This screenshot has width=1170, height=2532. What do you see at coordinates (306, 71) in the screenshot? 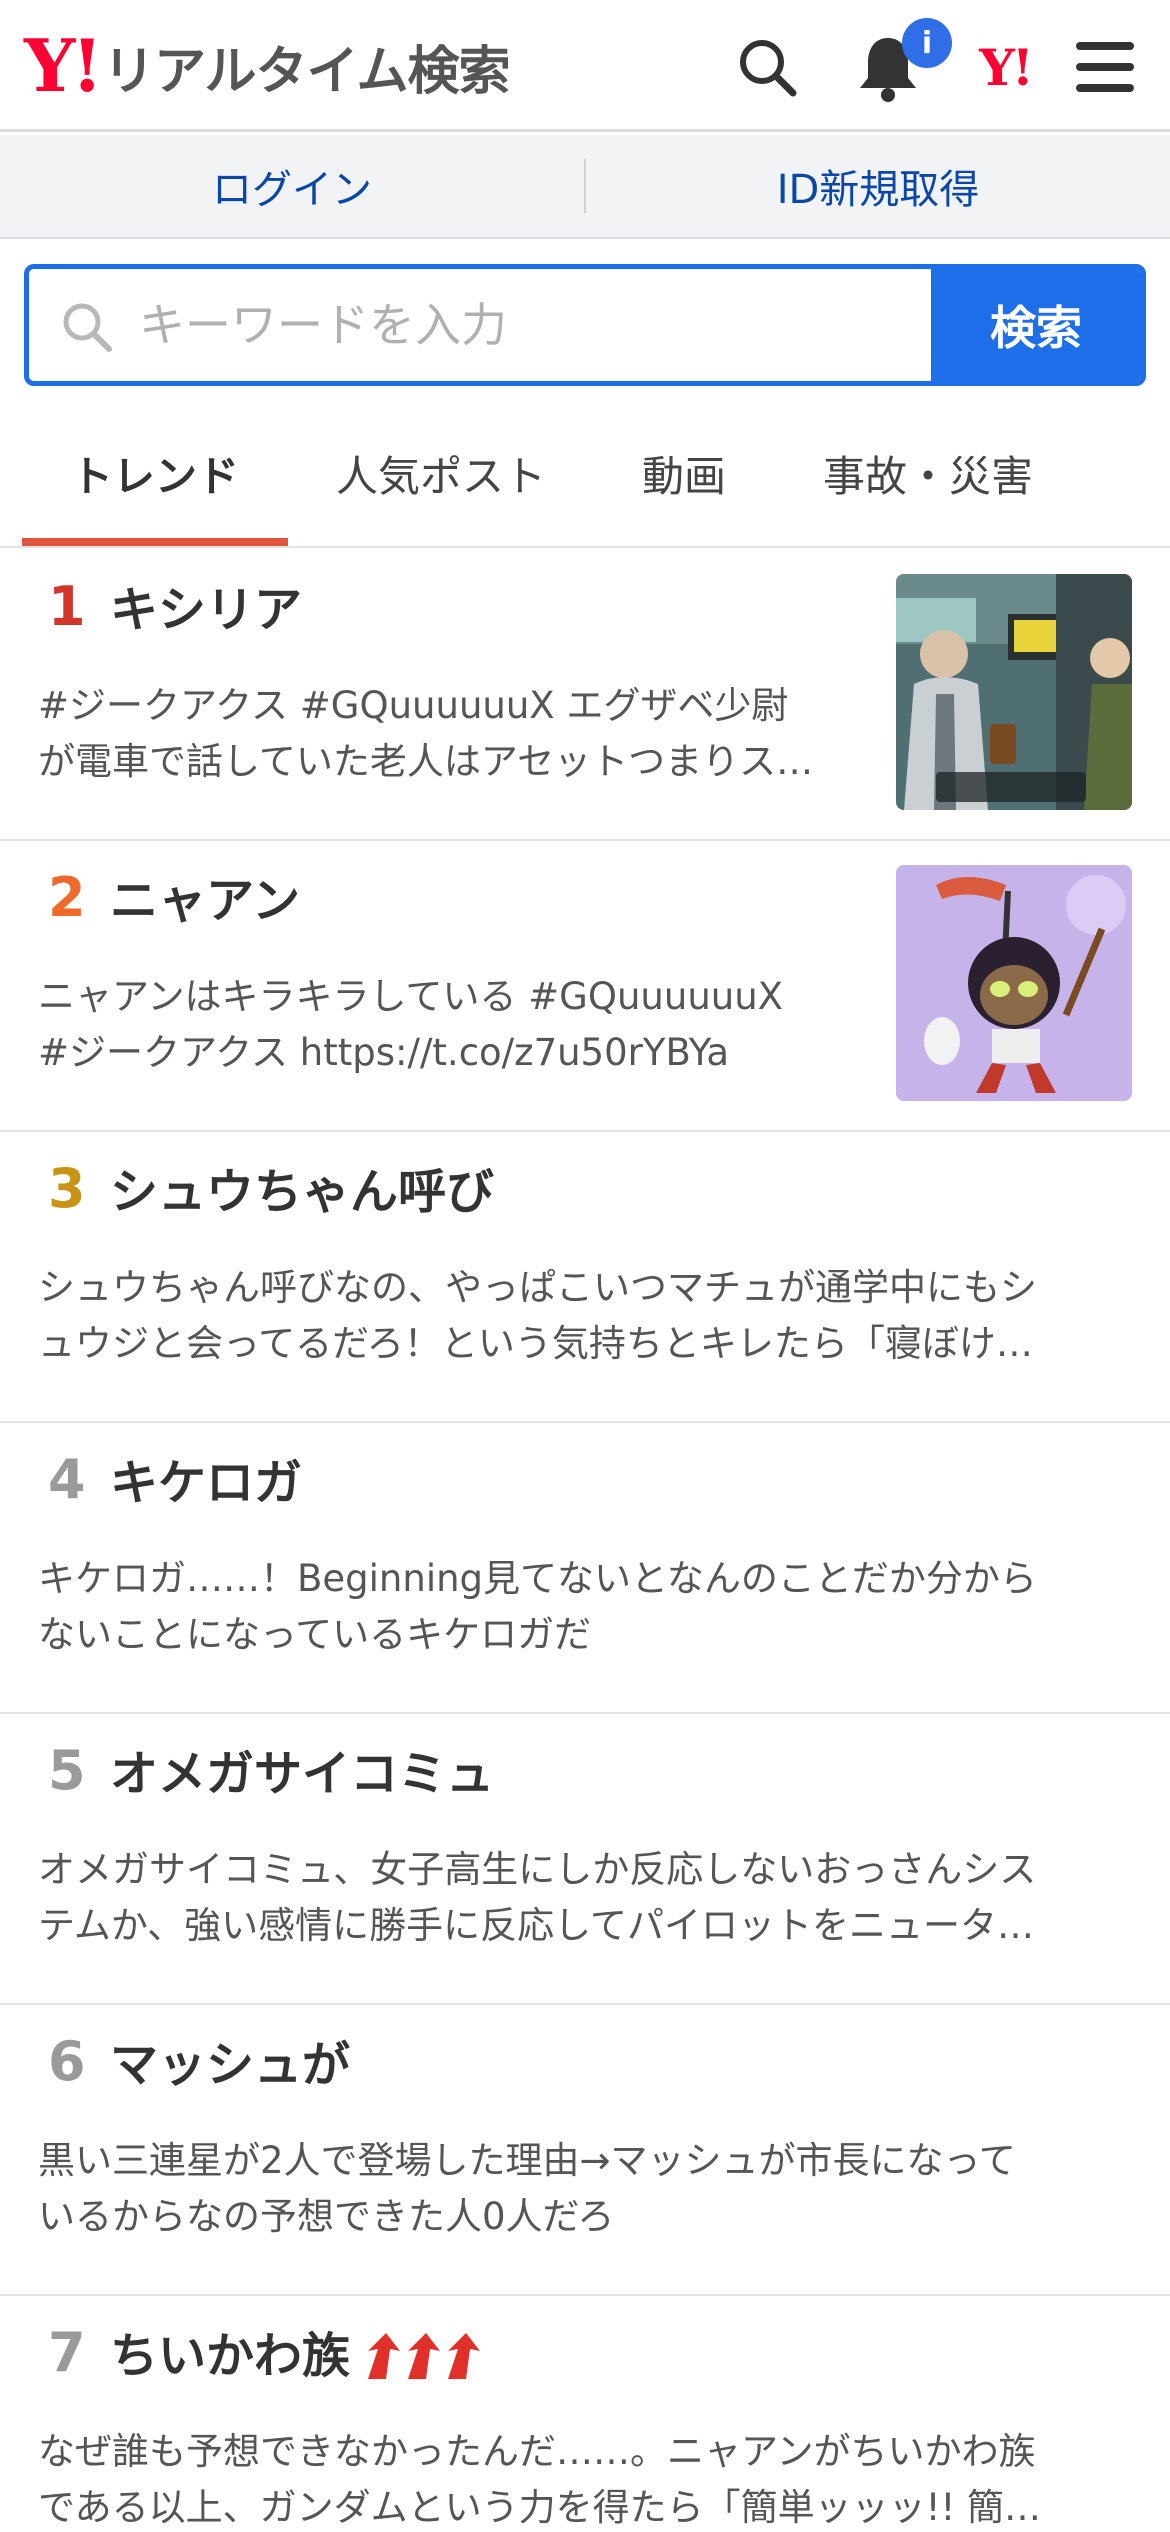
I see `logo-title: リアルタイム検索` at bounding box center [306, 71].